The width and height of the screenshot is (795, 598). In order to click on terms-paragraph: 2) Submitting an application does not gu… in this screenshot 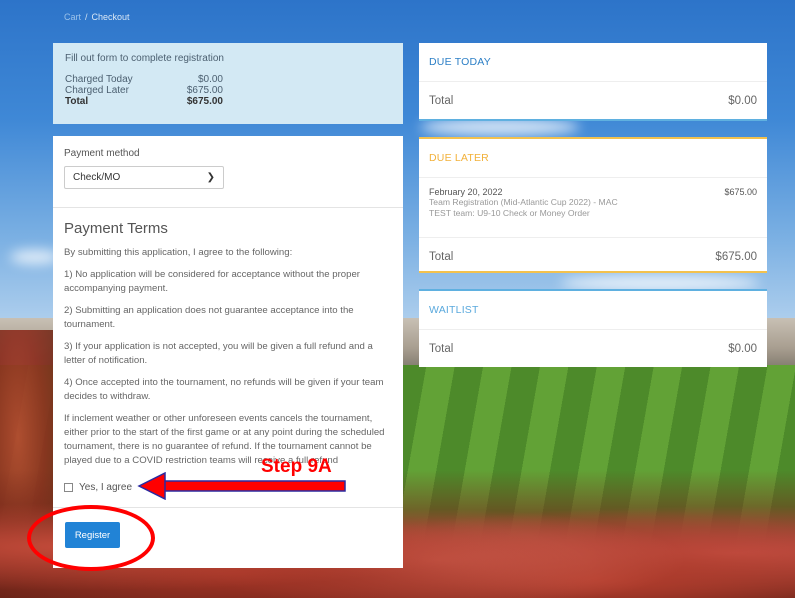, I will do `click(209, 317)`.